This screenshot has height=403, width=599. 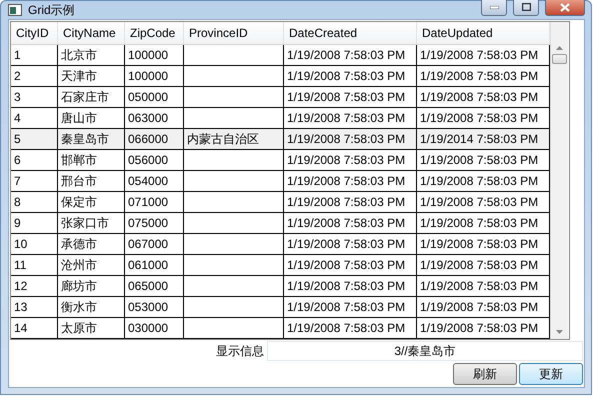 What do you see at coordinates (34, 223) in the screenshot?
I see `table-cell: 9` at bounding box center [34, 223].